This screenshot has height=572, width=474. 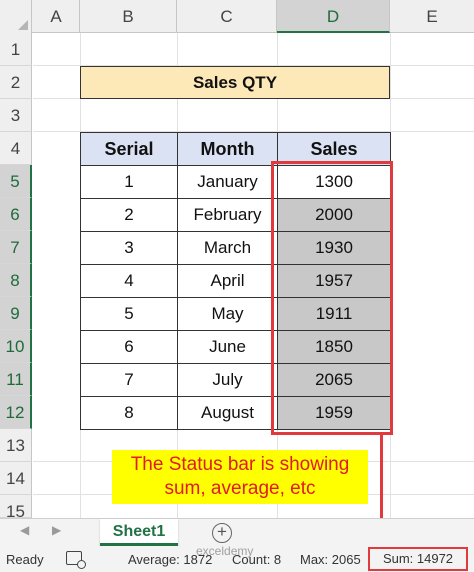 I want to click on month-cell: March, so click(x=227, y=248).